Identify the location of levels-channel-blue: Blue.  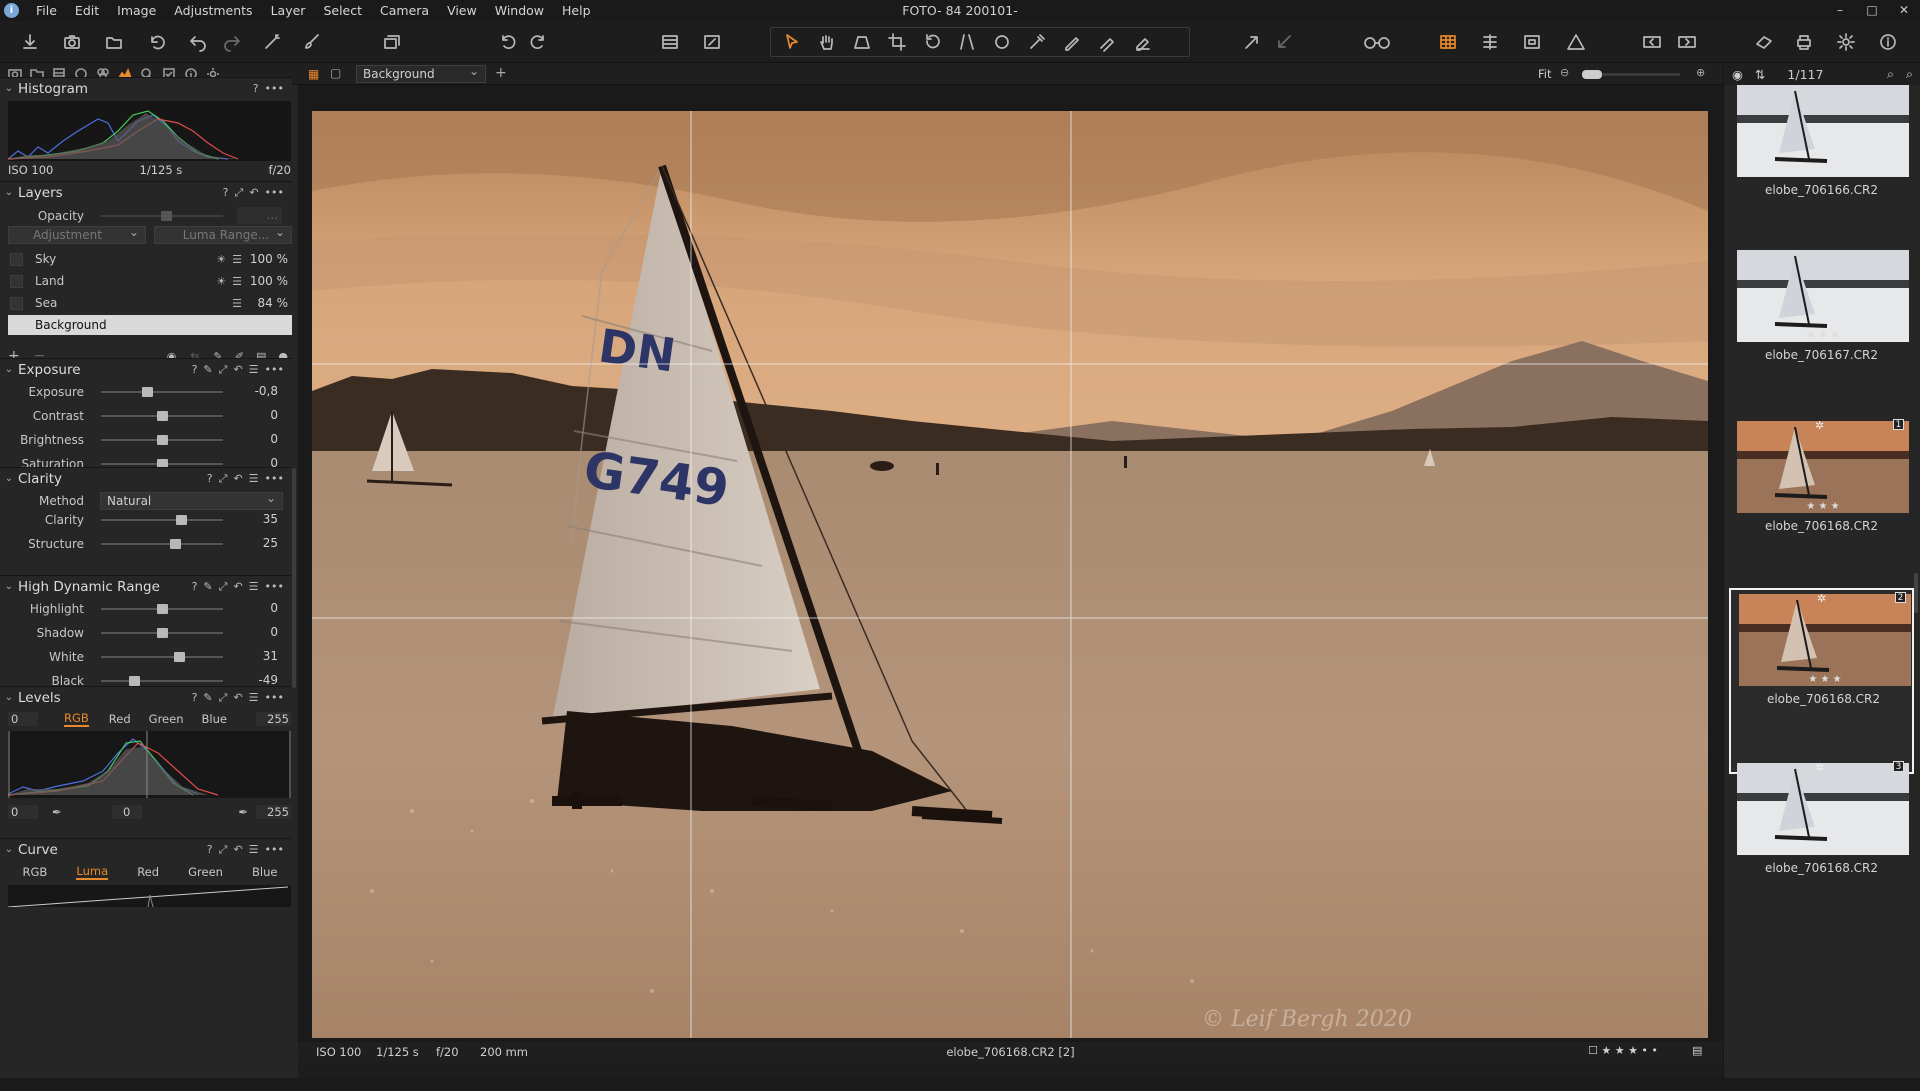
(213, 719).